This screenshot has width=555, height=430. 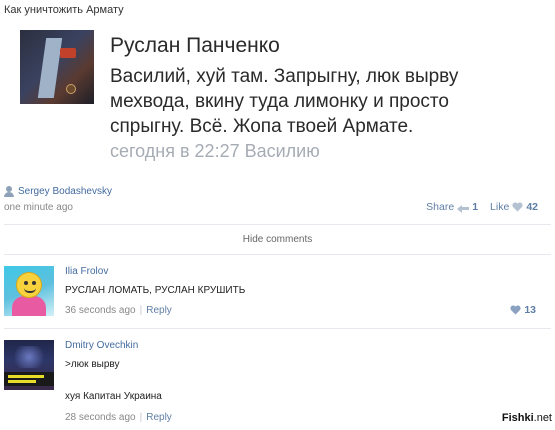 I want to click on embedded-comment-time: сегодня в 22:27 Василию, so click(x=215, y=151).